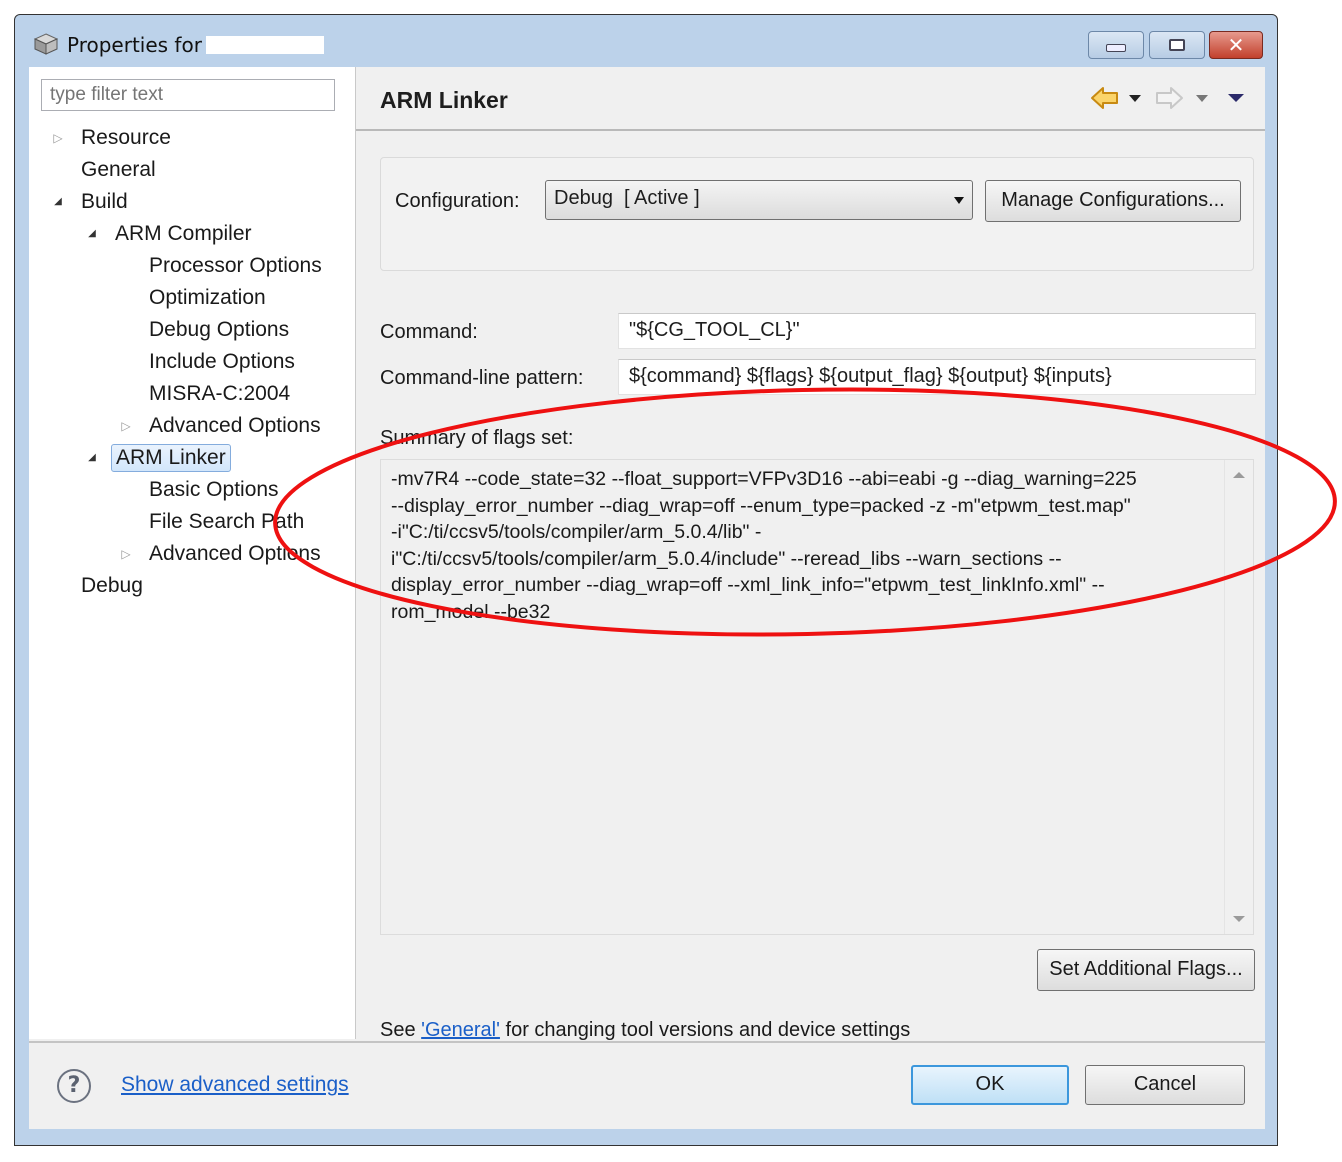  Describe the element at coordinates (235, 1085) in the screenshot. I see `show-advanced-settings-link: Show advanced settings` at that location.